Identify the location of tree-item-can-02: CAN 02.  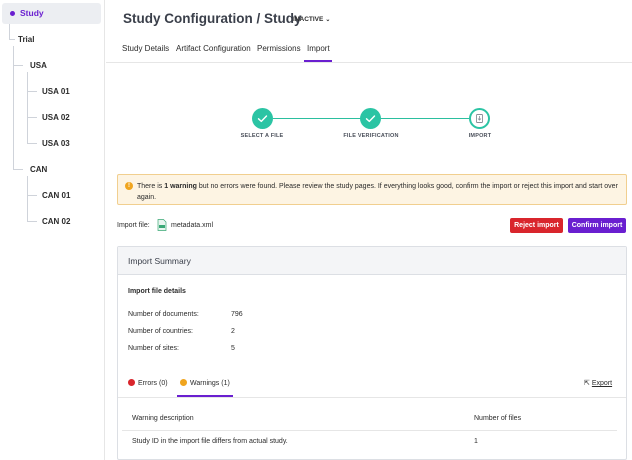
(56, 221).